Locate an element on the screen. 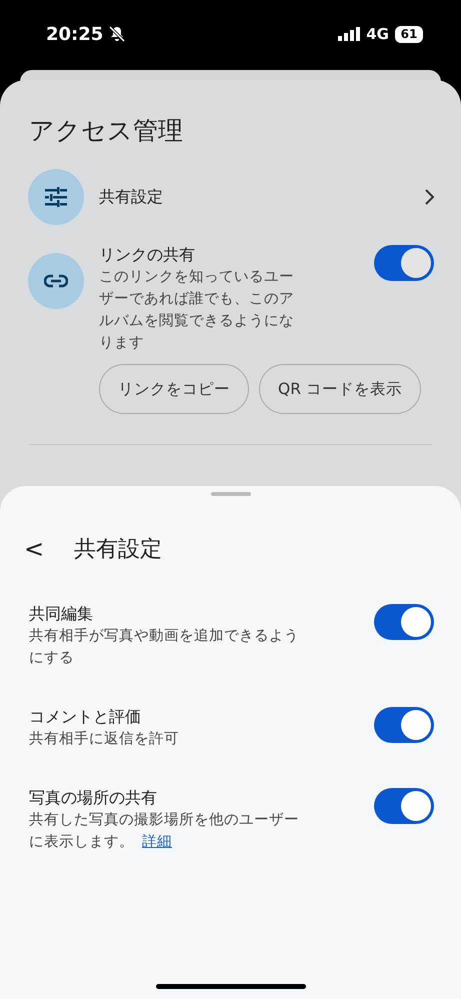 This screenshot has height=999, width=461. sheet-title: 共有設定 is located at coordinates (118, 550).